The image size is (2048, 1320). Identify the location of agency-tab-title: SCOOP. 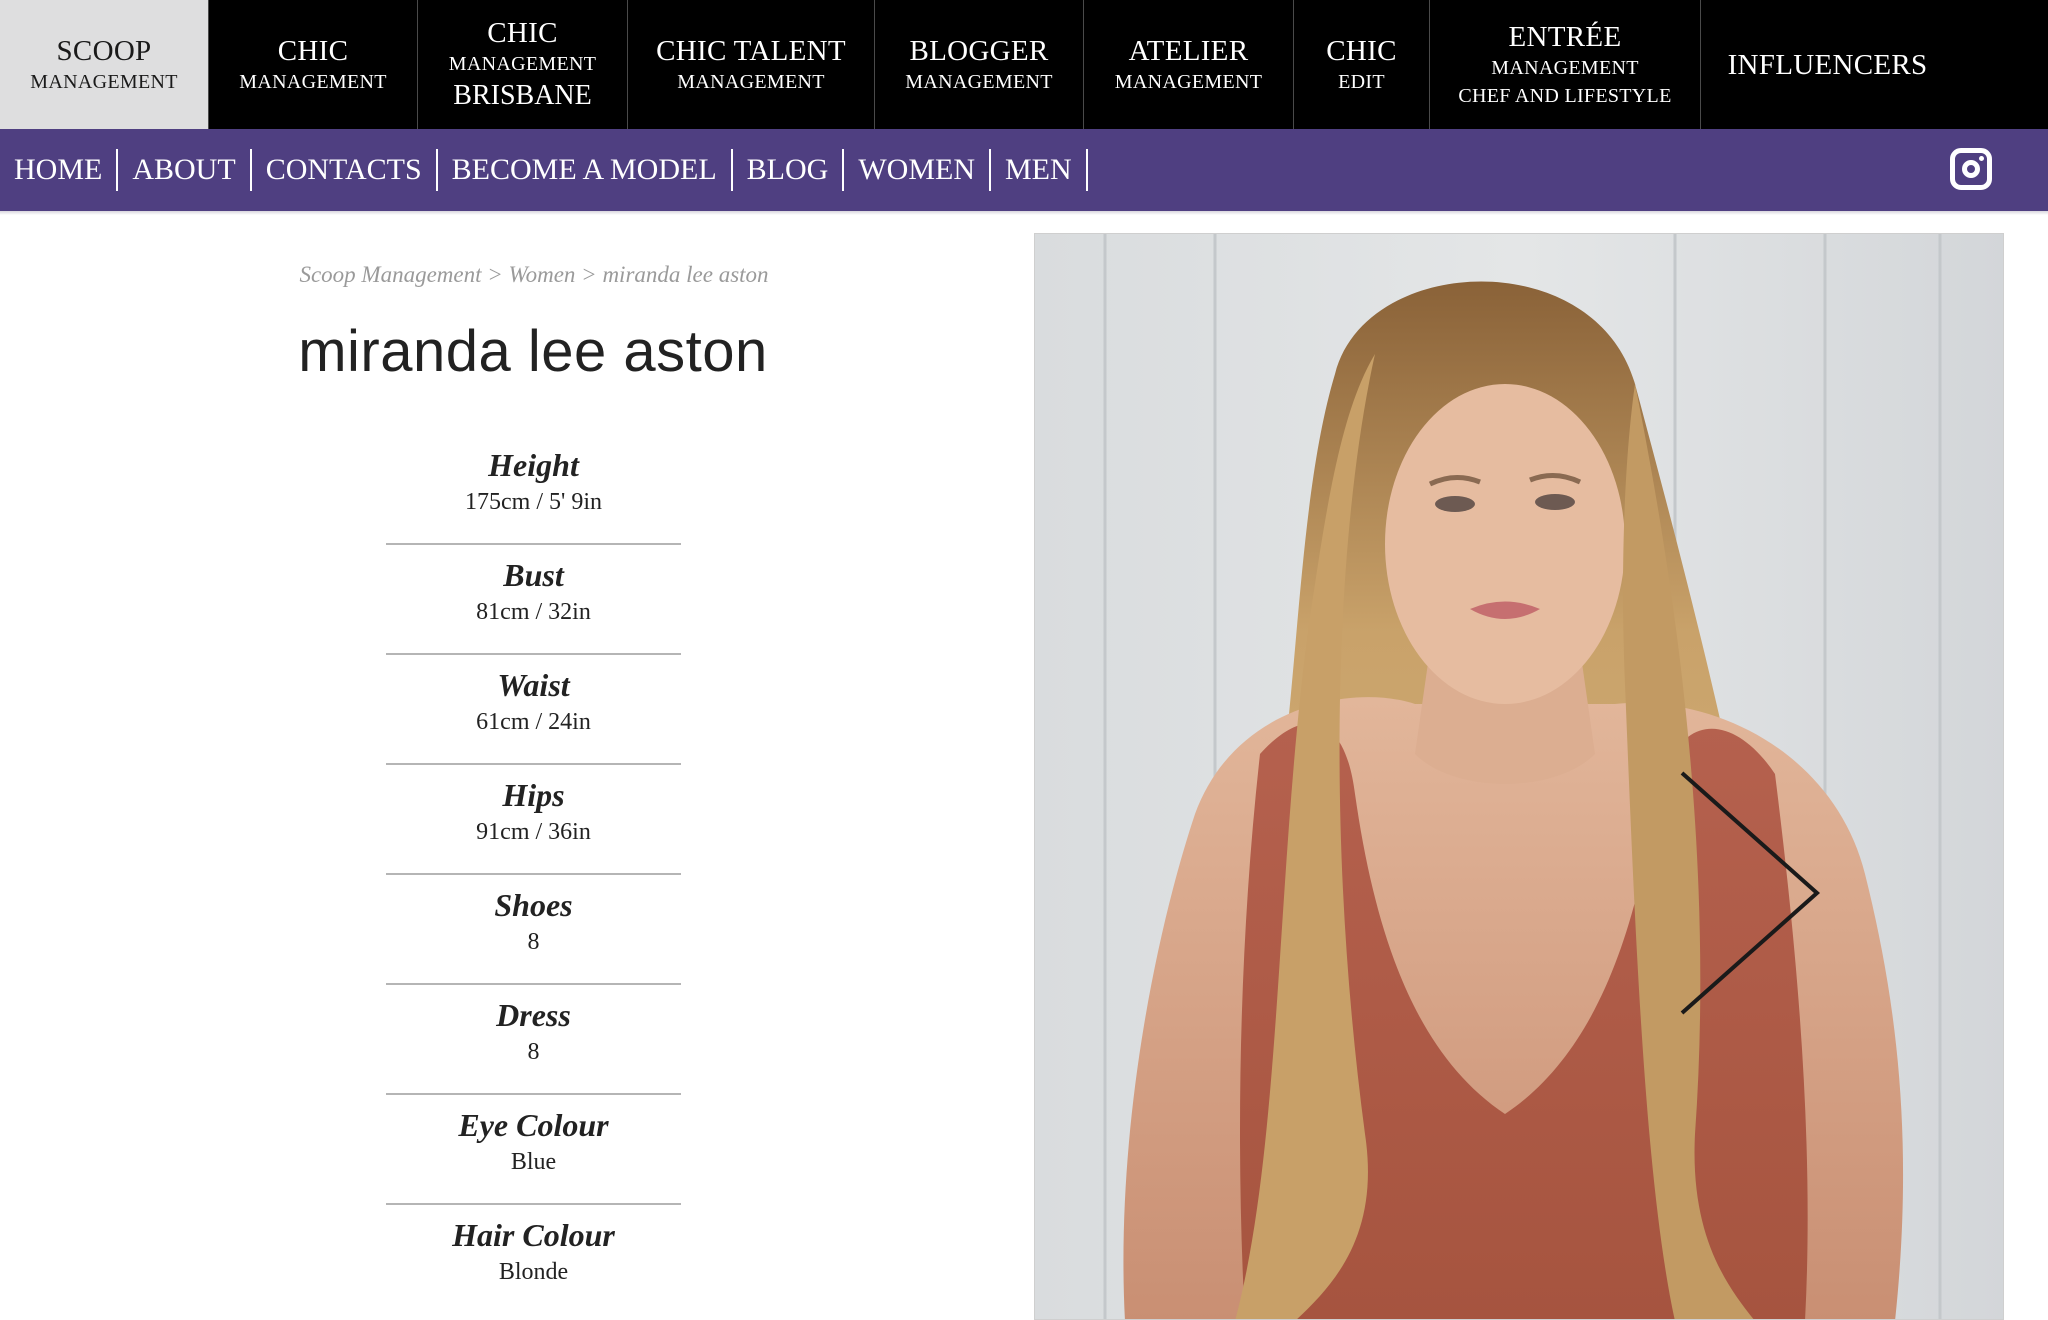
(104, 50).